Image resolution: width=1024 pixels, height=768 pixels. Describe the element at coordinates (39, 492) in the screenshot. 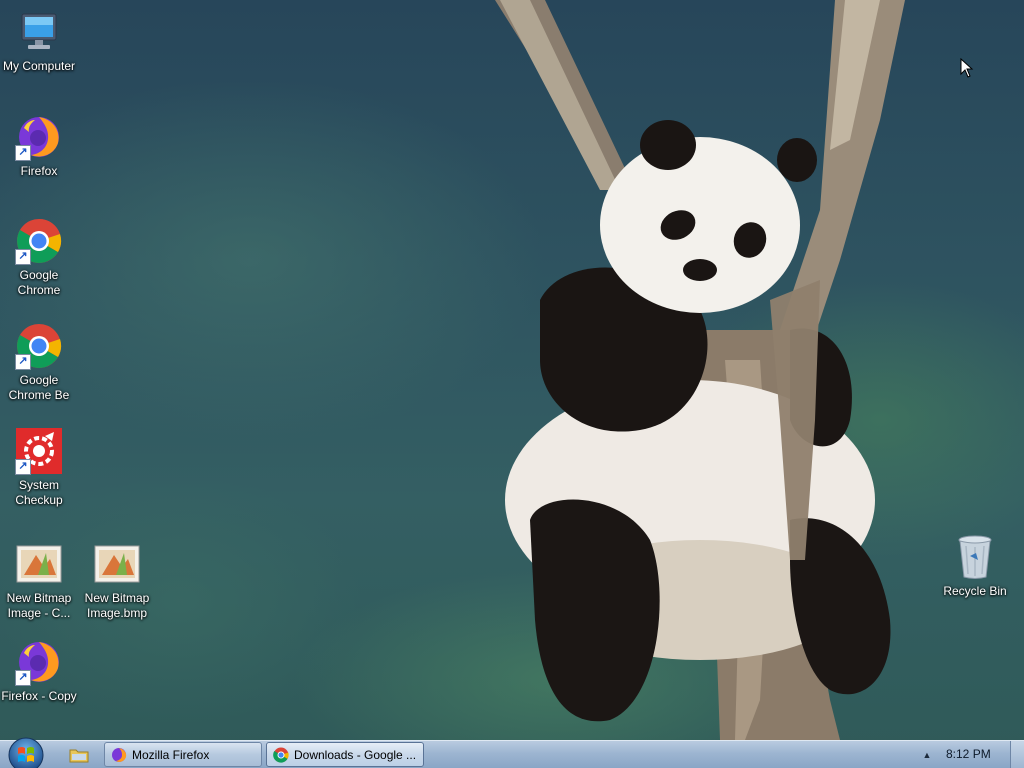

I see `desktop-icon-label: System Checkup` at that location.